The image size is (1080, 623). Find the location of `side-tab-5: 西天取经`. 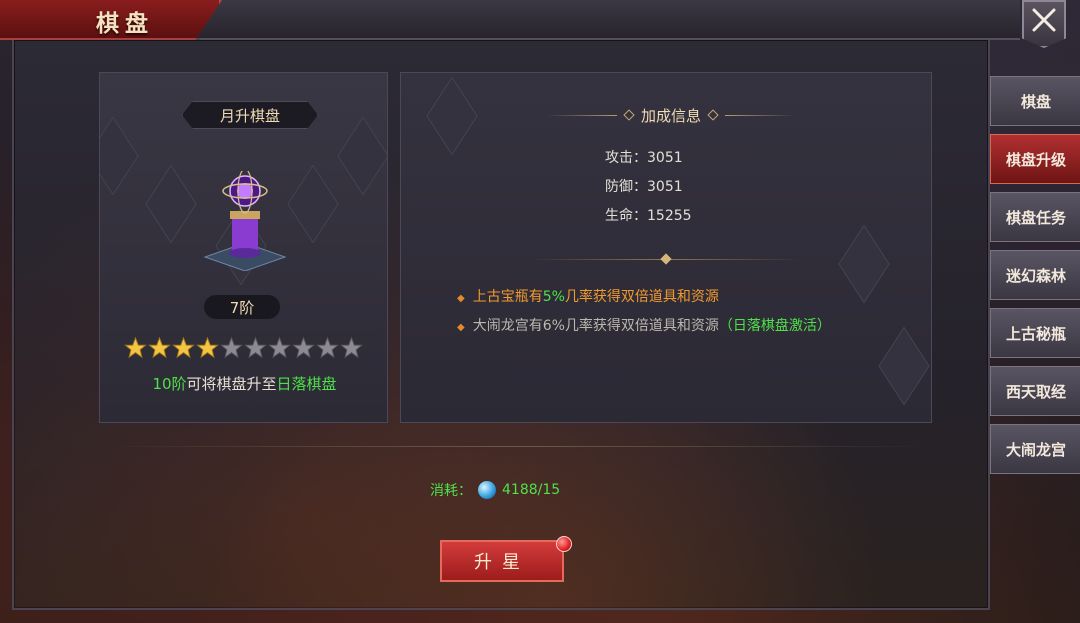

side-tab-5: 西天取经 is located at coordinates (1035, 391).